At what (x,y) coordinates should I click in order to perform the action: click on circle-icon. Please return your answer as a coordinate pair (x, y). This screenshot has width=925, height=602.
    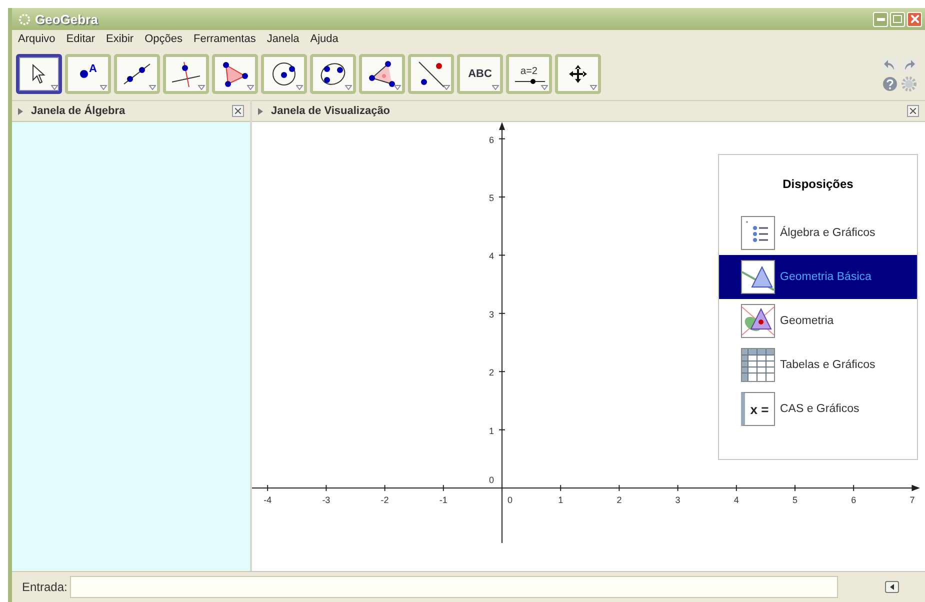
    Looking at the image, I should click on (284, 74).